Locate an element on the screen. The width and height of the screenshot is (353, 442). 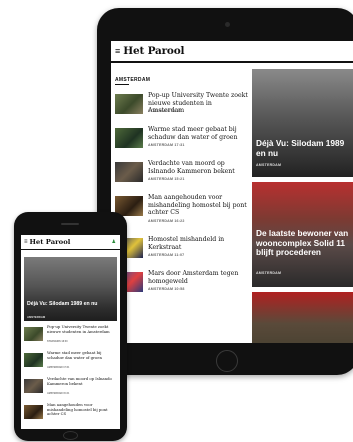
phone-speaker is located at coordinates (70, 224).